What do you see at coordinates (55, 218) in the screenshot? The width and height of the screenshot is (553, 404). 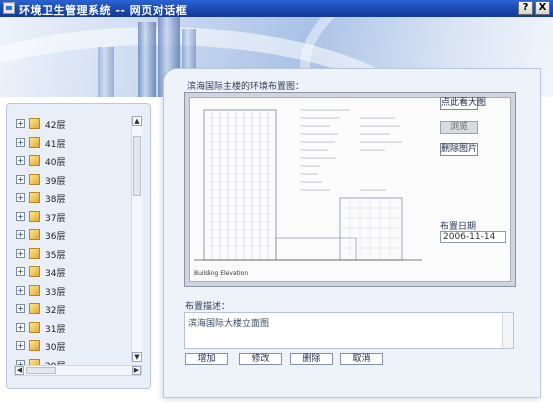 I see `tree-item-label: 37层` at bounding box center [55, 218].